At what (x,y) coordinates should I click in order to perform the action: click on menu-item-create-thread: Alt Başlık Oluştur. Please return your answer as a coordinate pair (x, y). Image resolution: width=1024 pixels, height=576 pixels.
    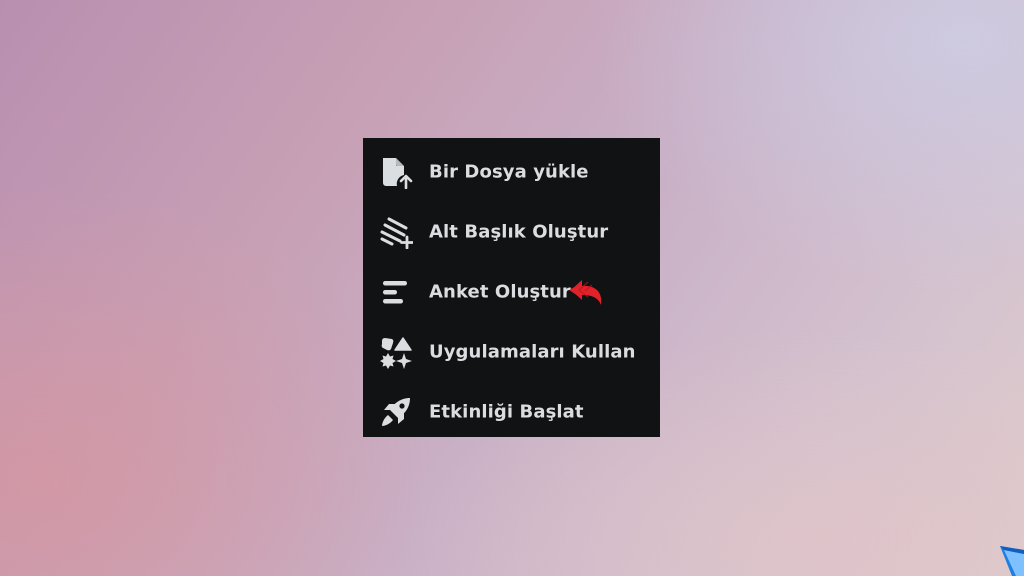
    Looking at the image, I should click on (511, 232).